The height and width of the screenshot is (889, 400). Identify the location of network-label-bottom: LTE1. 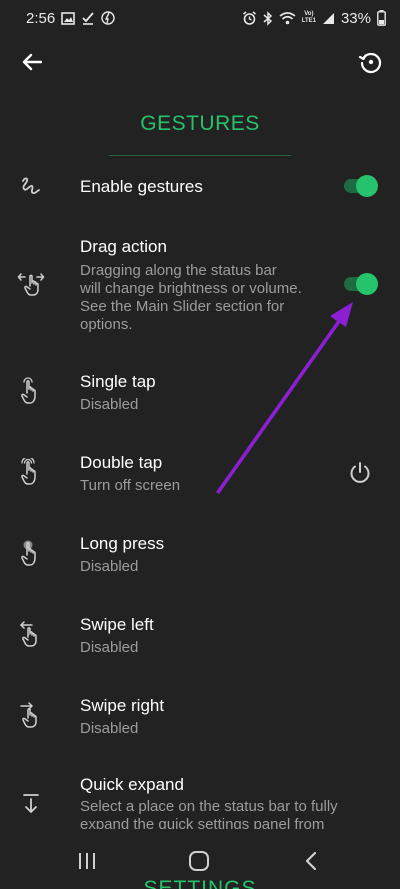
(308, 21).